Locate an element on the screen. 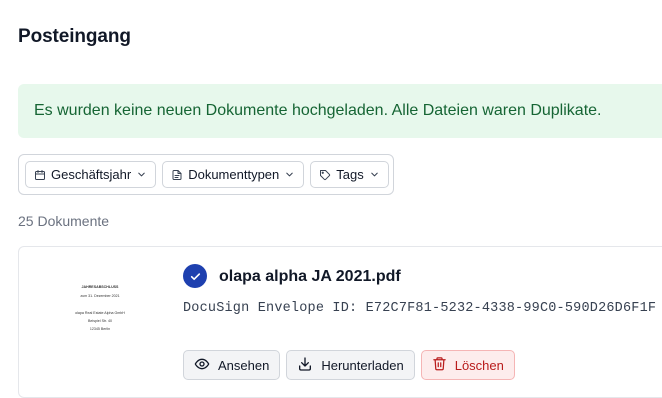 This screenshot has height=398, width=662. thumbnail-line: Beispiel Str. 40 is located at coordinates (100, 321).